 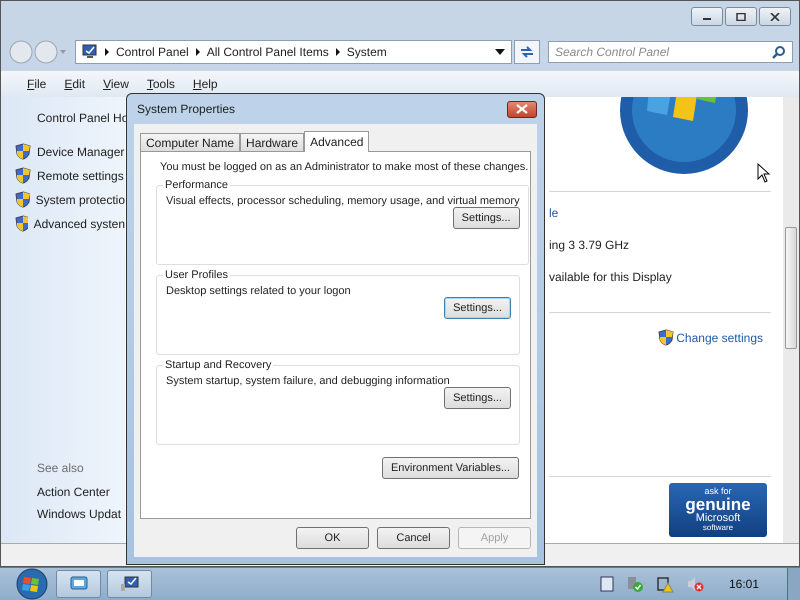 What do you see at coordinates (695, 584) in the screenshot?
I see `speaker-muted-icon` at bounding box center [695, 584].